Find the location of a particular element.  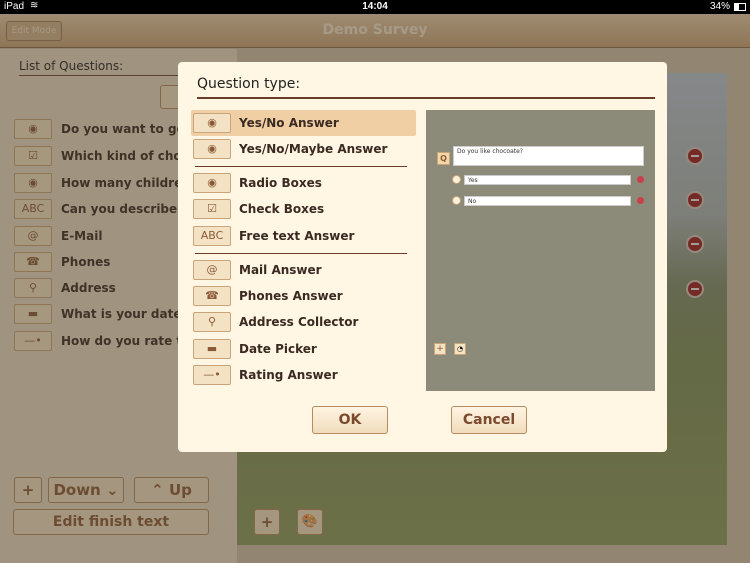

dialog-title: Question type: is located at coordinates (426, 87).